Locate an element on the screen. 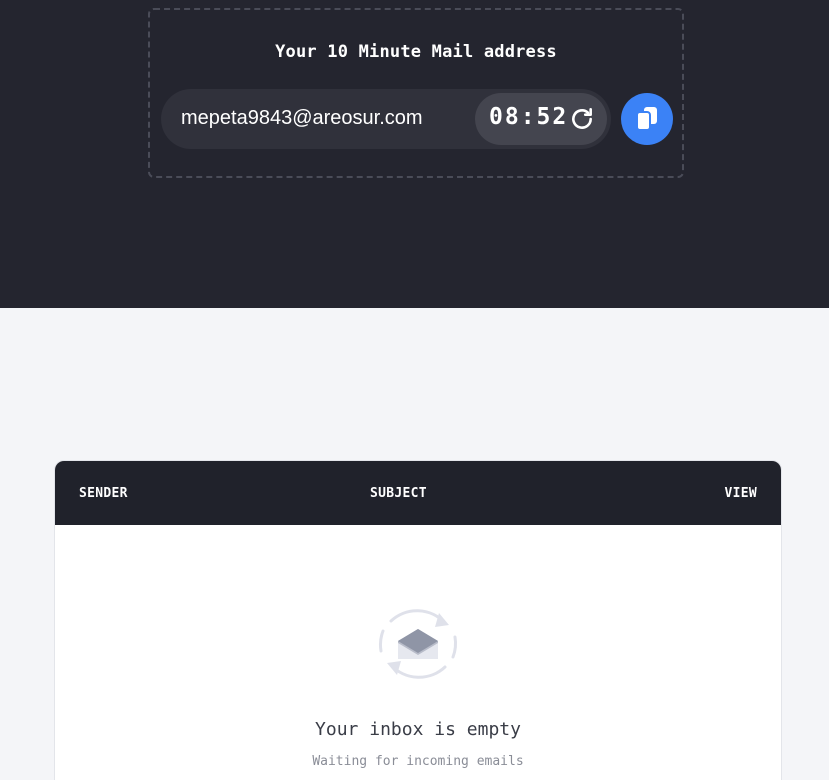  empty-state-subtitle: Waiting for incoming emails is located at coordinates (418, 761).